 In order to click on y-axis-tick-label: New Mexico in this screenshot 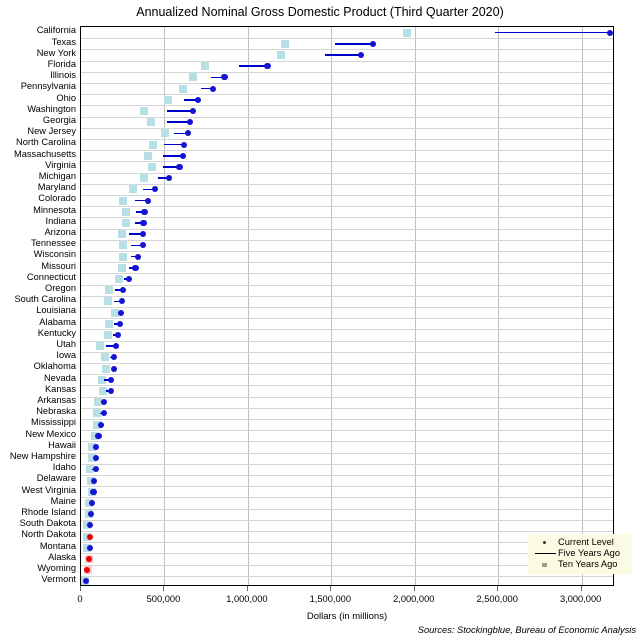, I will do `click(50, 433)`.